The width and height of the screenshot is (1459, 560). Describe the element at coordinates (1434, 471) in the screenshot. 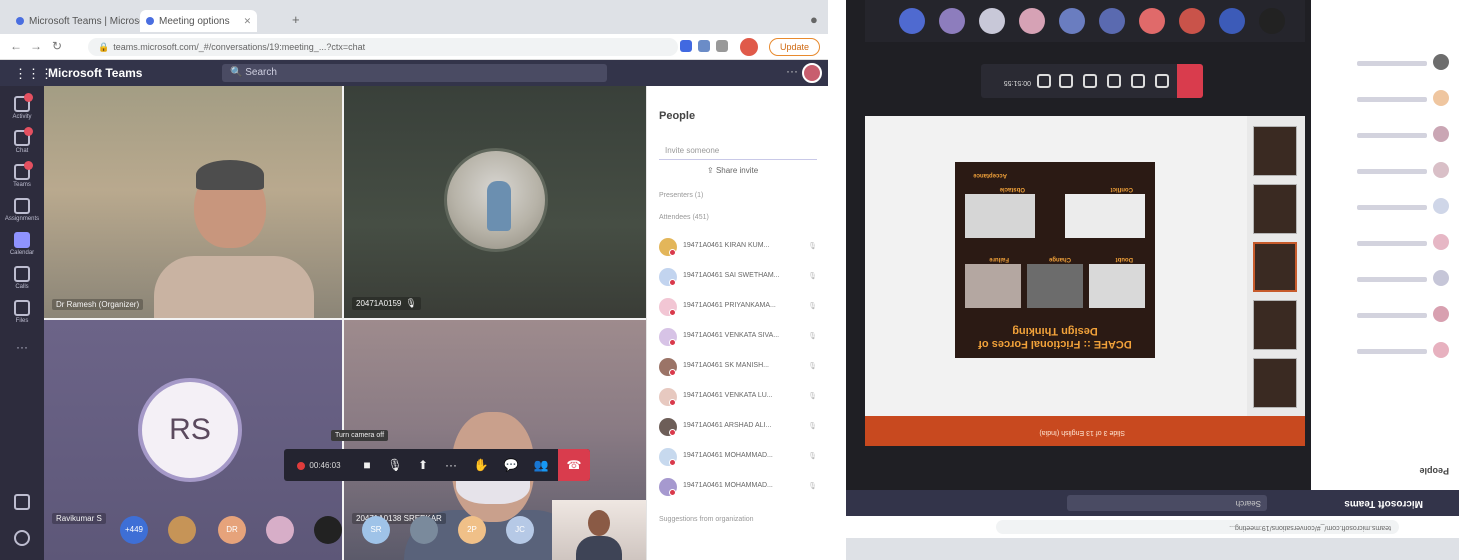

I see `people-title: People` at that location.